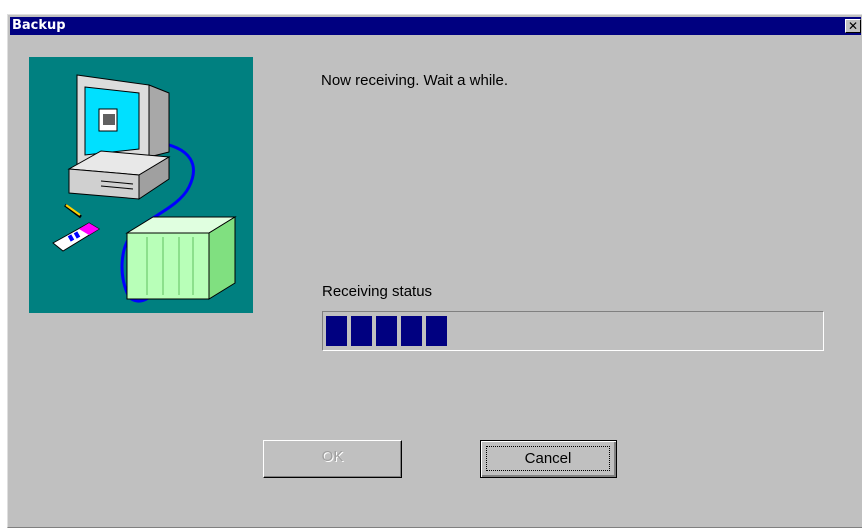 The image size is (862, 528). What do you see at coordinates (39, 25) in the screenshot?
I see `window-title: Backup` at bounding box center [39, 25].